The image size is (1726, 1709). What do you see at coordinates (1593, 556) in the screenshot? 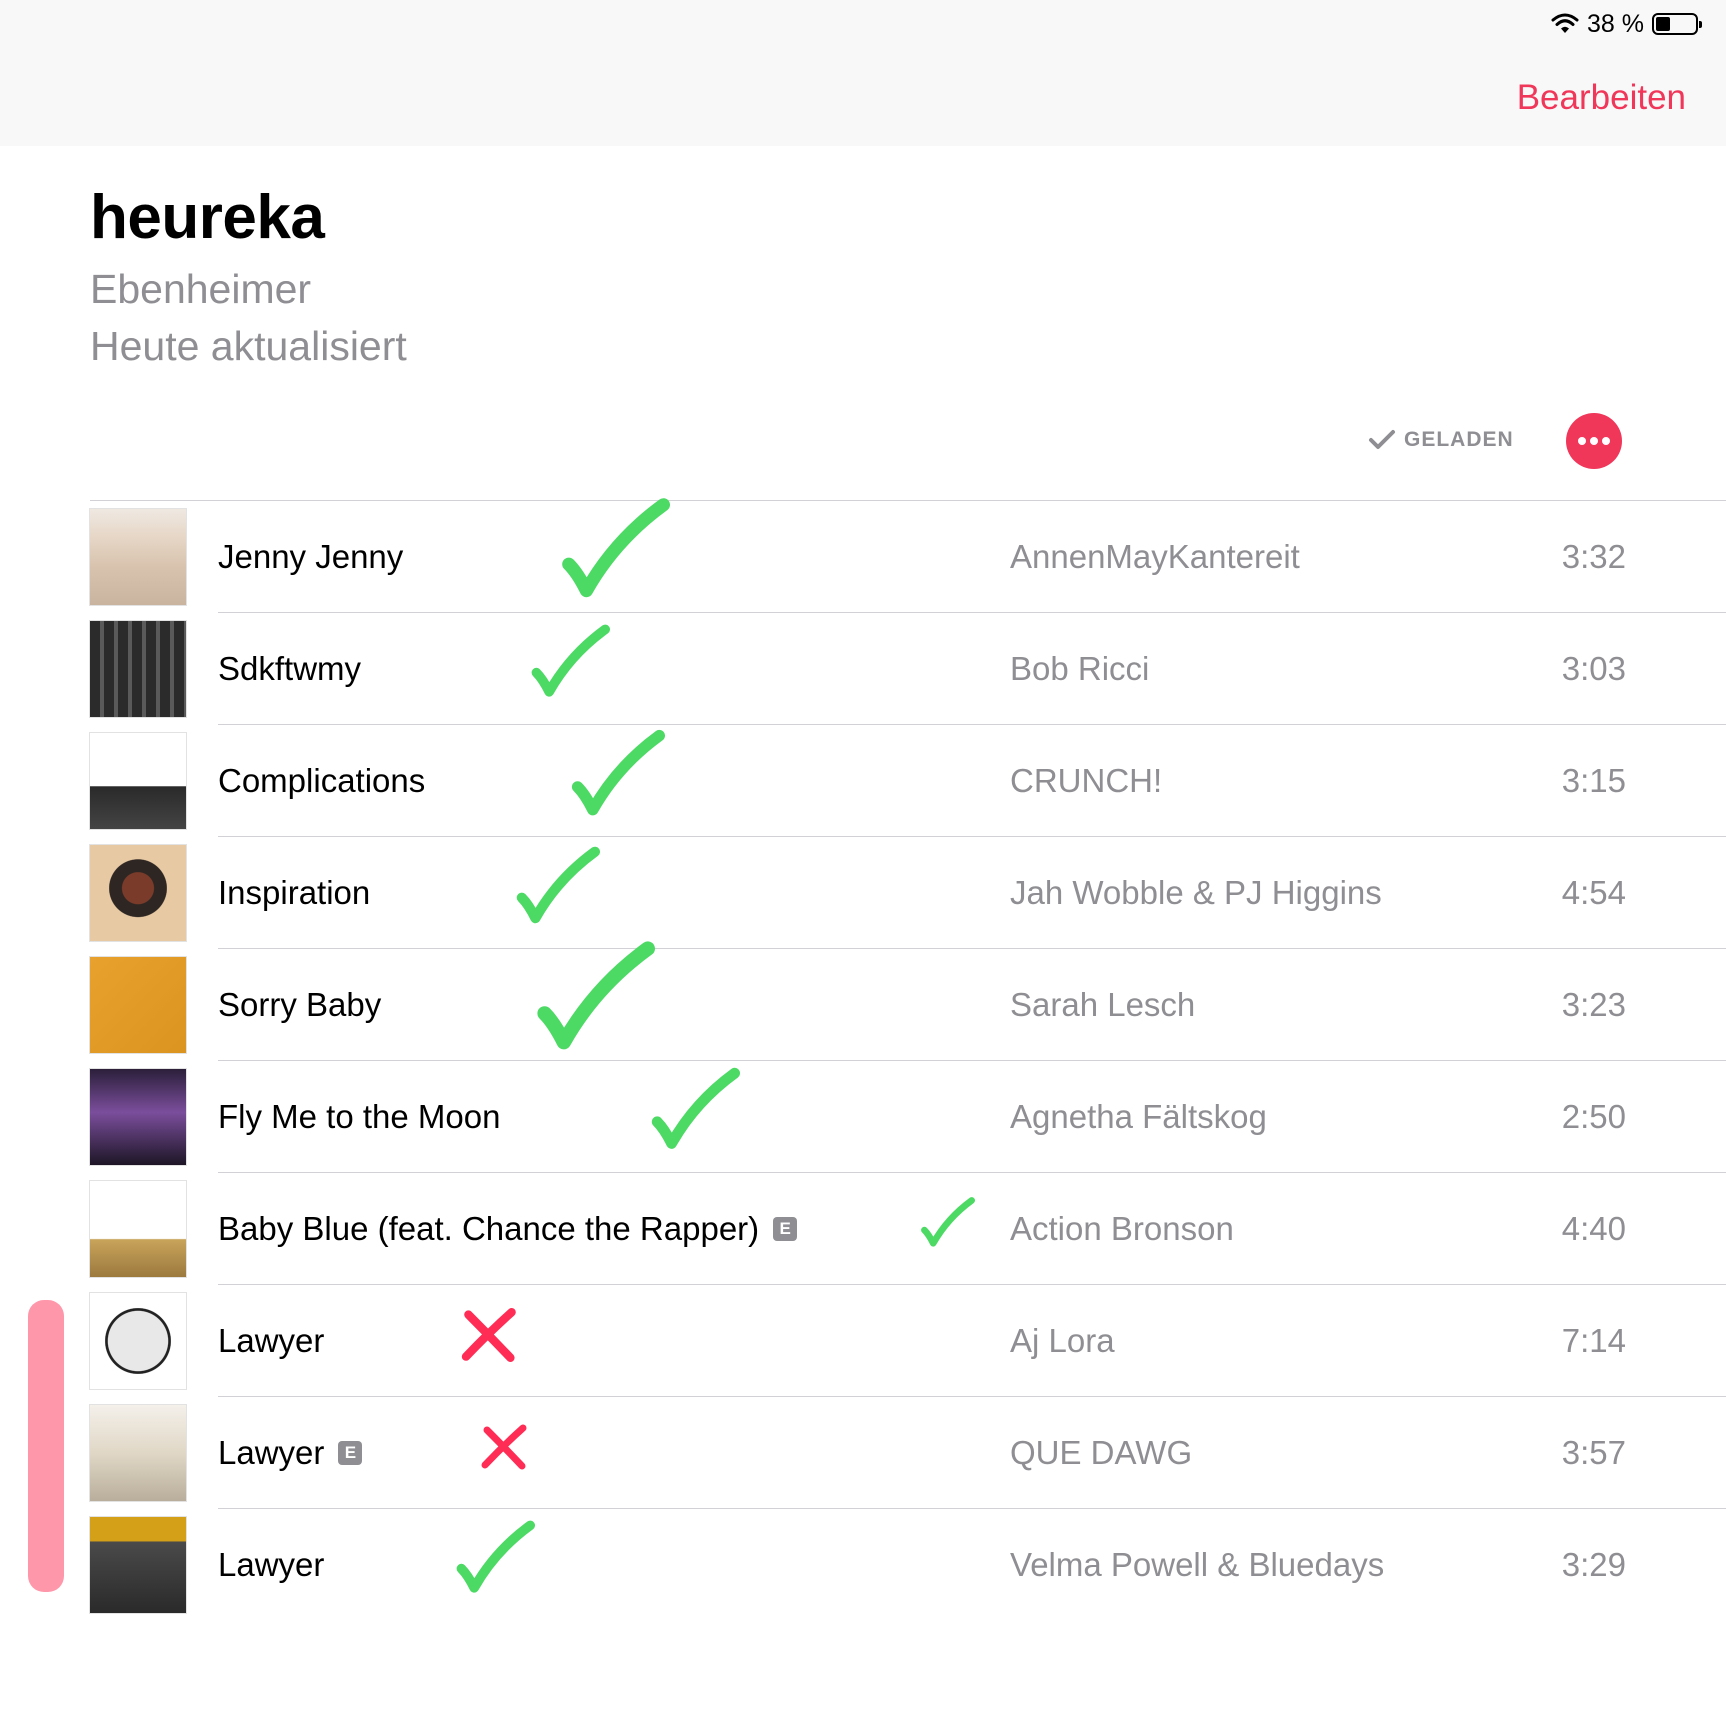
I see `track-duration: 3:32` at bounding box center [1593, 556].